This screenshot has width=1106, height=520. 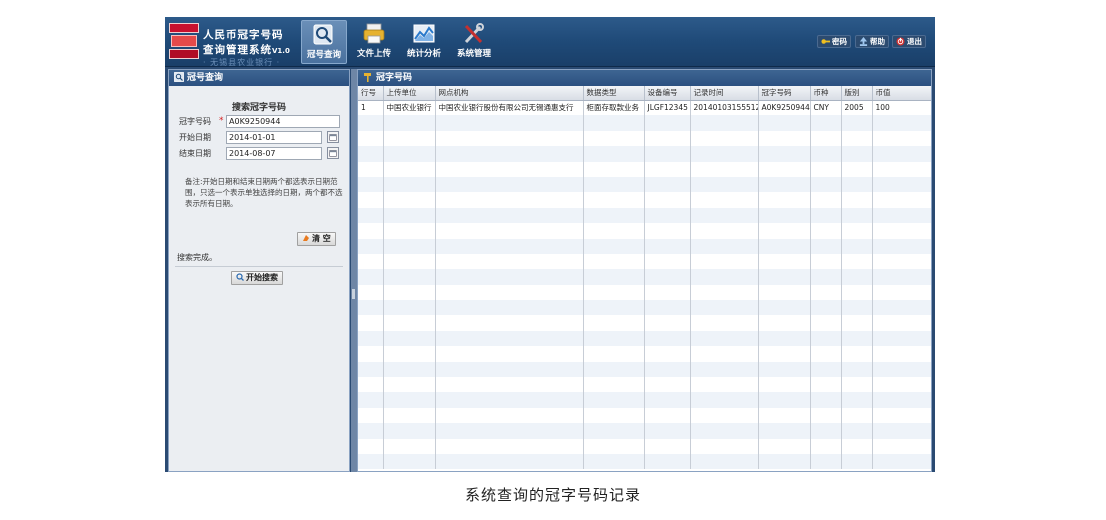 What do you see at coordinates (257, 278) in the screenshot?
I see `start-search-button: 开始搜索` at bounding box center [257, 278].